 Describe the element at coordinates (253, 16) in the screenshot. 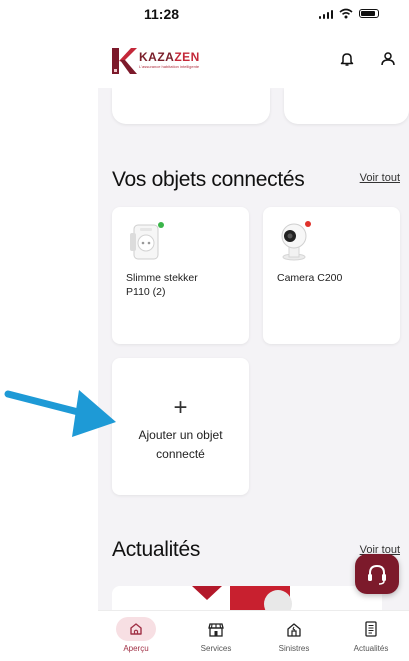

I see `status-bar: 11:28` at that location.